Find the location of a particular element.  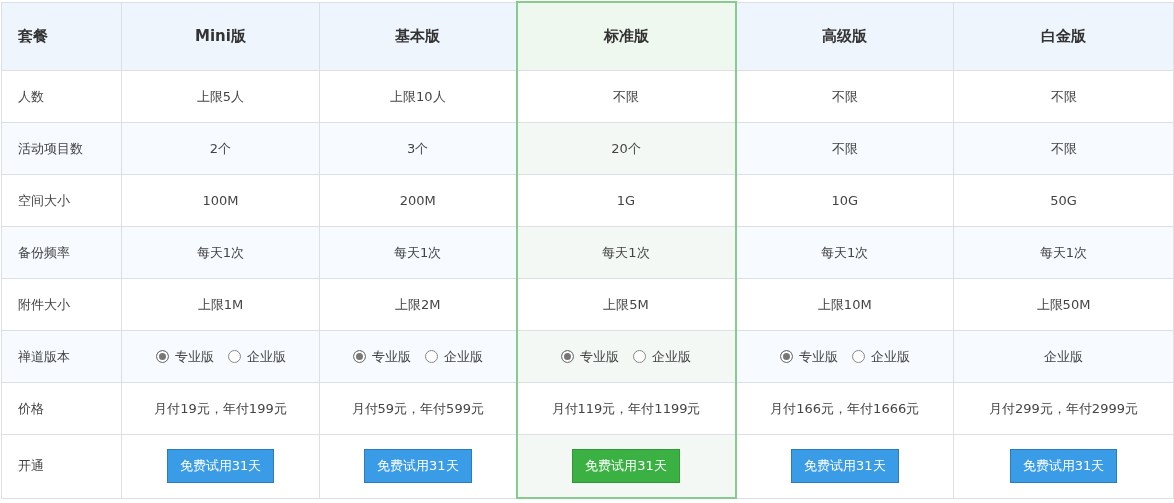

row-label: 价格 is located at coordinates (61, 408).